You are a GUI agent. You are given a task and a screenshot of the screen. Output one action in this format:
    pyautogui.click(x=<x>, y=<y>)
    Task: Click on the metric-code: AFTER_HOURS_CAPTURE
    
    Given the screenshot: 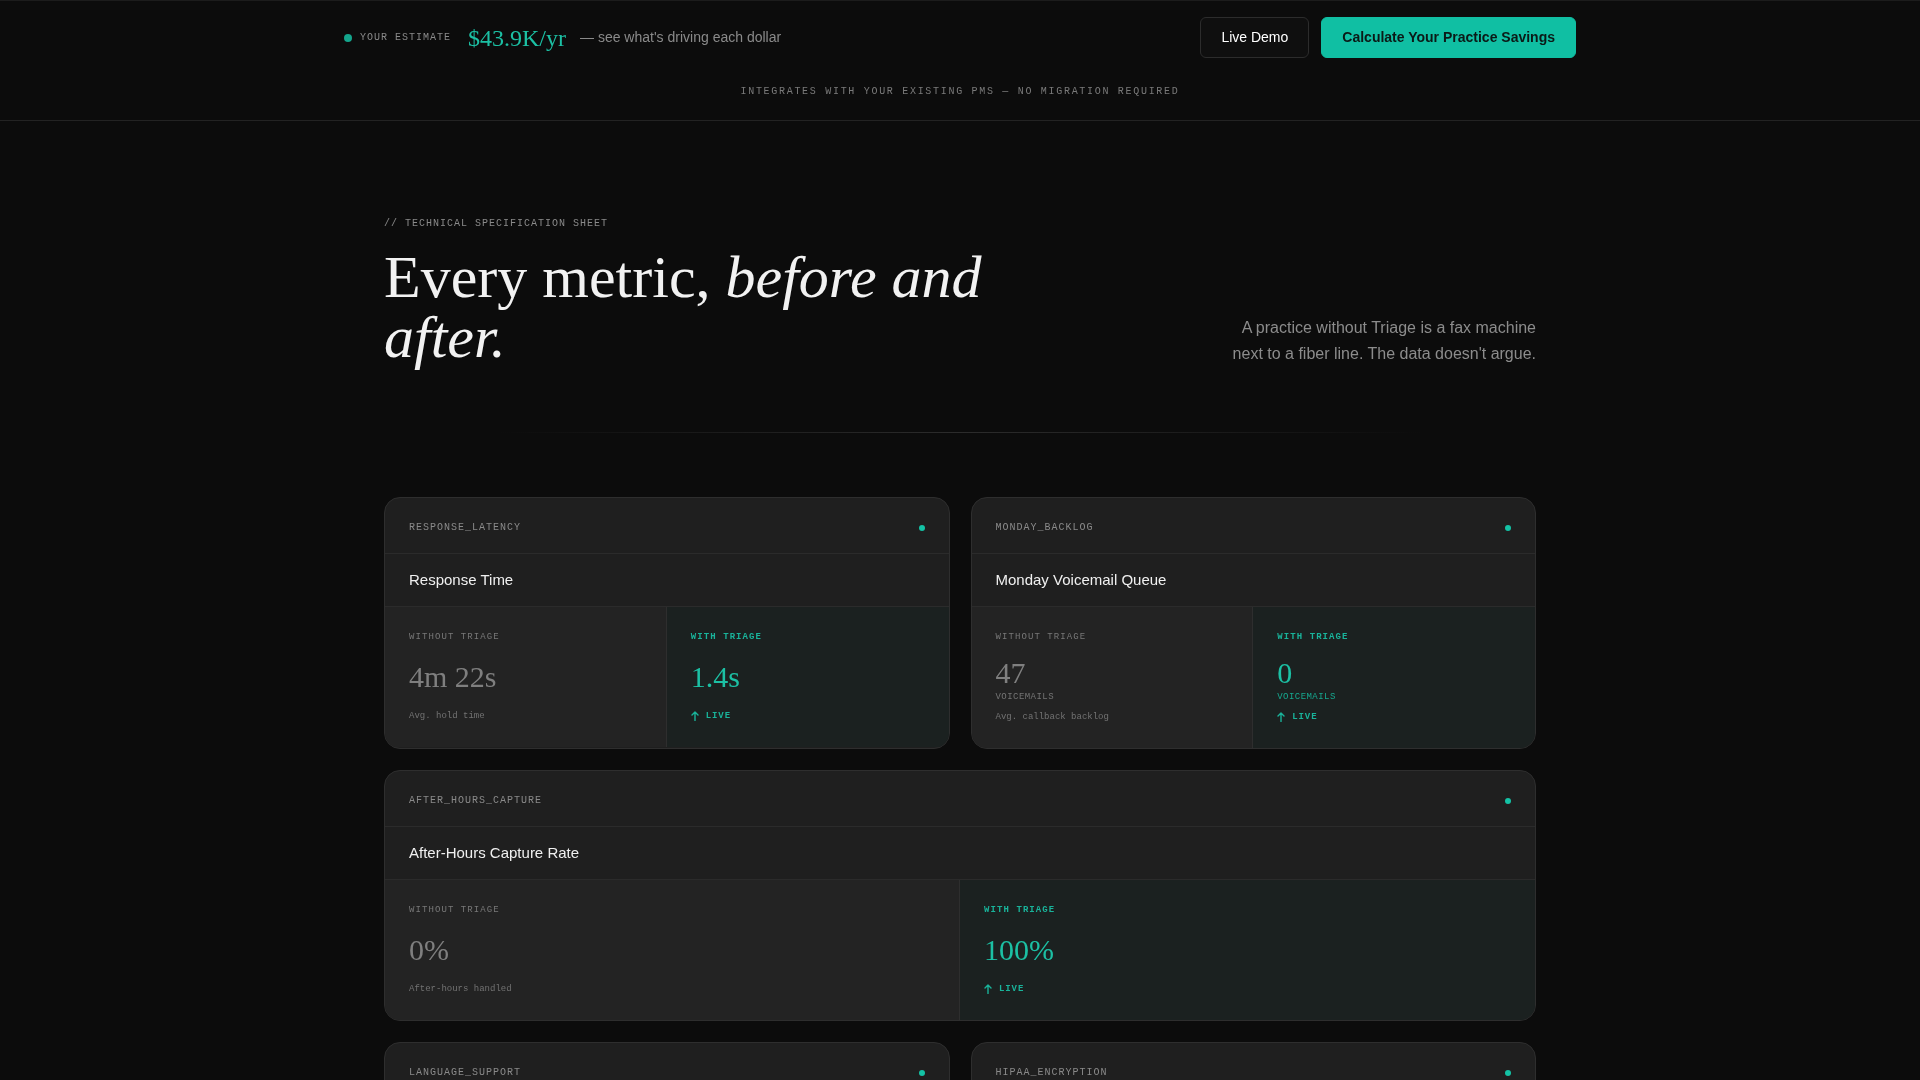 What is the action you would take?
    pyautogui.click(x=476, y=801)
    